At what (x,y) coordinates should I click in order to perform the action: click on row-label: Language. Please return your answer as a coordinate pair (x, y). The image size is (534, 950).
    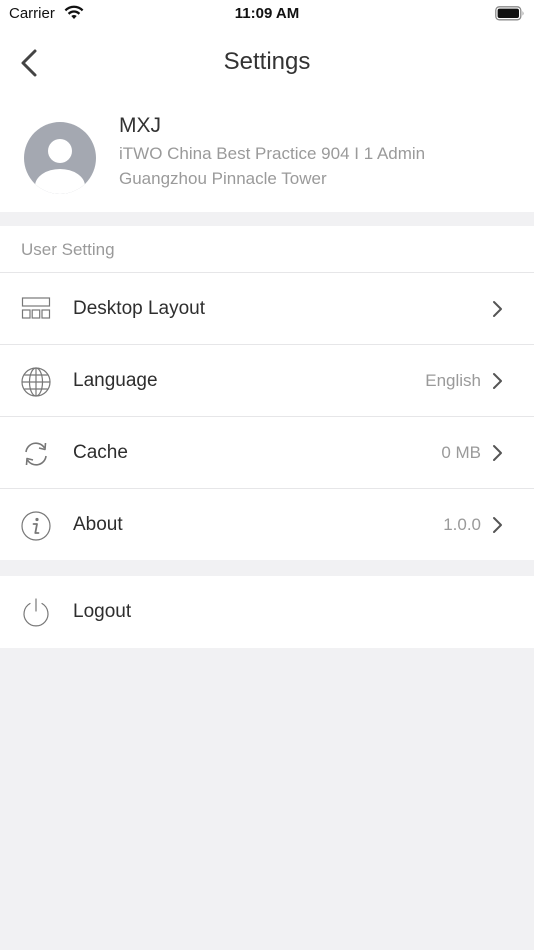
    Looking at the image, I should click on (115, 380).